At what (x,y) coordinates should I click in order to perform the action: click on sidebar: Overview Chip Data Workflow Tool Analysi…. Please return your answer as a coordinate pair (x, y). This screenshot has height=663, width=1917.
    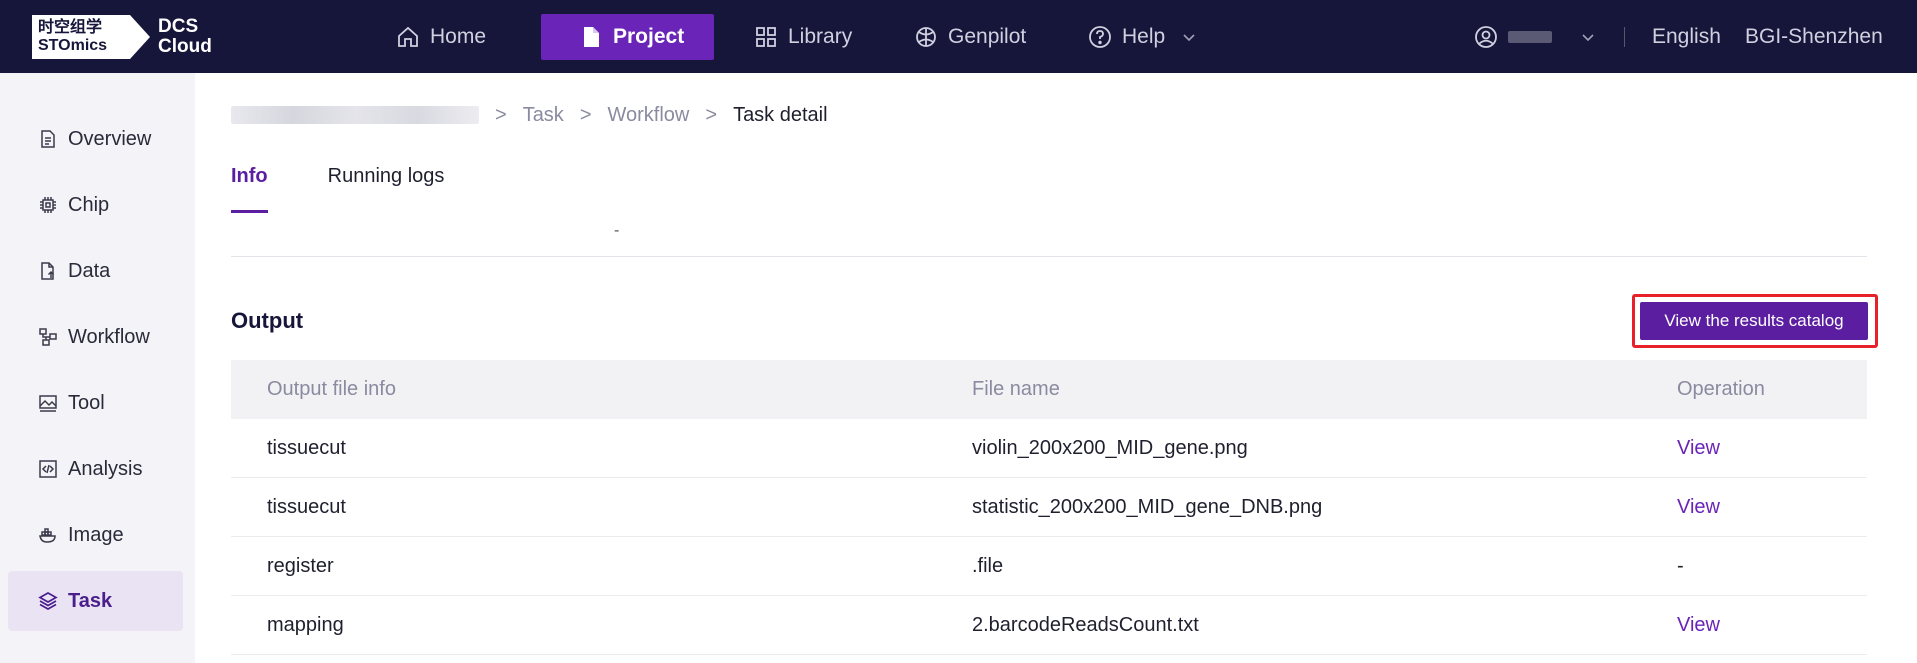
    Looking at the image, I should click on (97, 368).